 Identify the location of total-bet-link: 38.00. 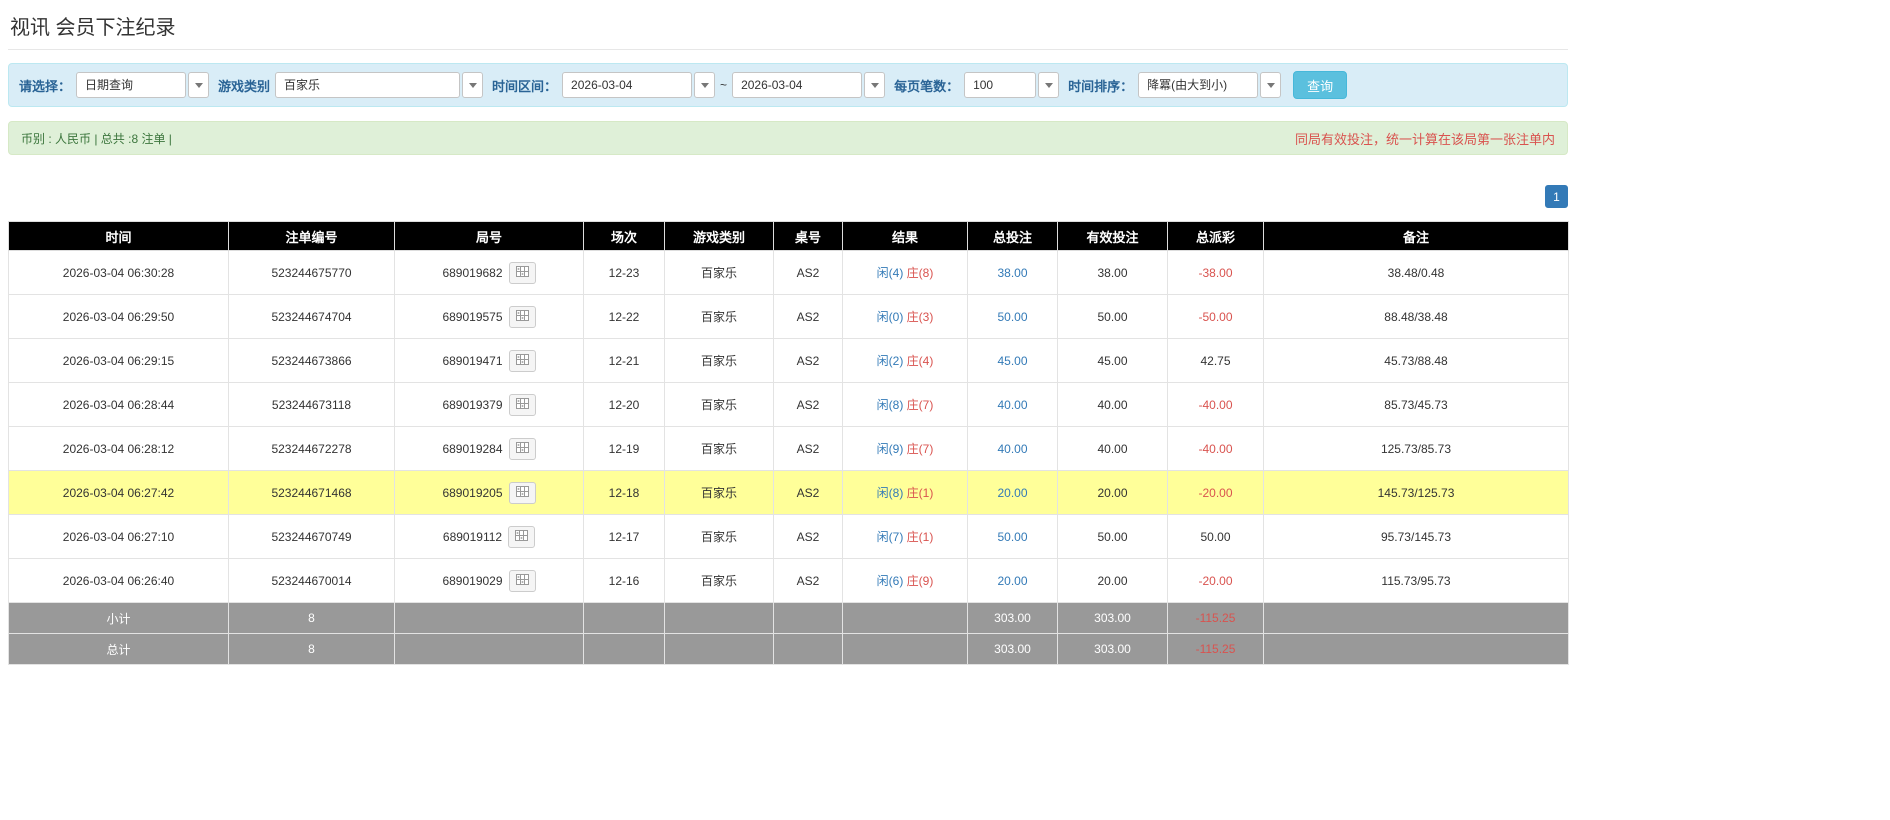
(1012, 273).